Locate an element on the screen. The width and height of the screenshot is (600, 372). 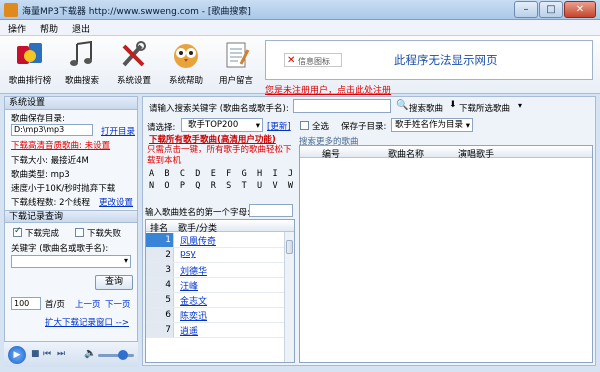
update-link: [更新] is located at coordinates (279, 126).